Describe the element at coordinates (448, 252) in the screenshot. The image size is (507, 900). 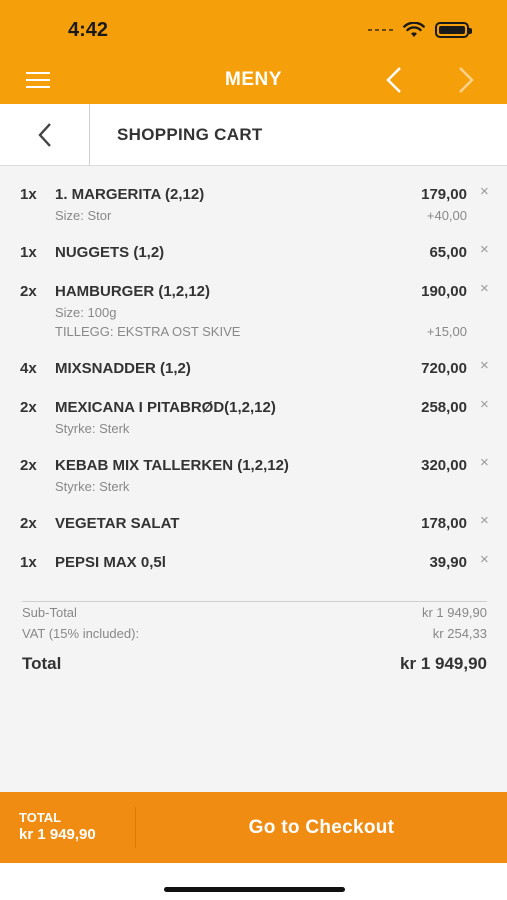
I see `item-price: 65,00` at that location.